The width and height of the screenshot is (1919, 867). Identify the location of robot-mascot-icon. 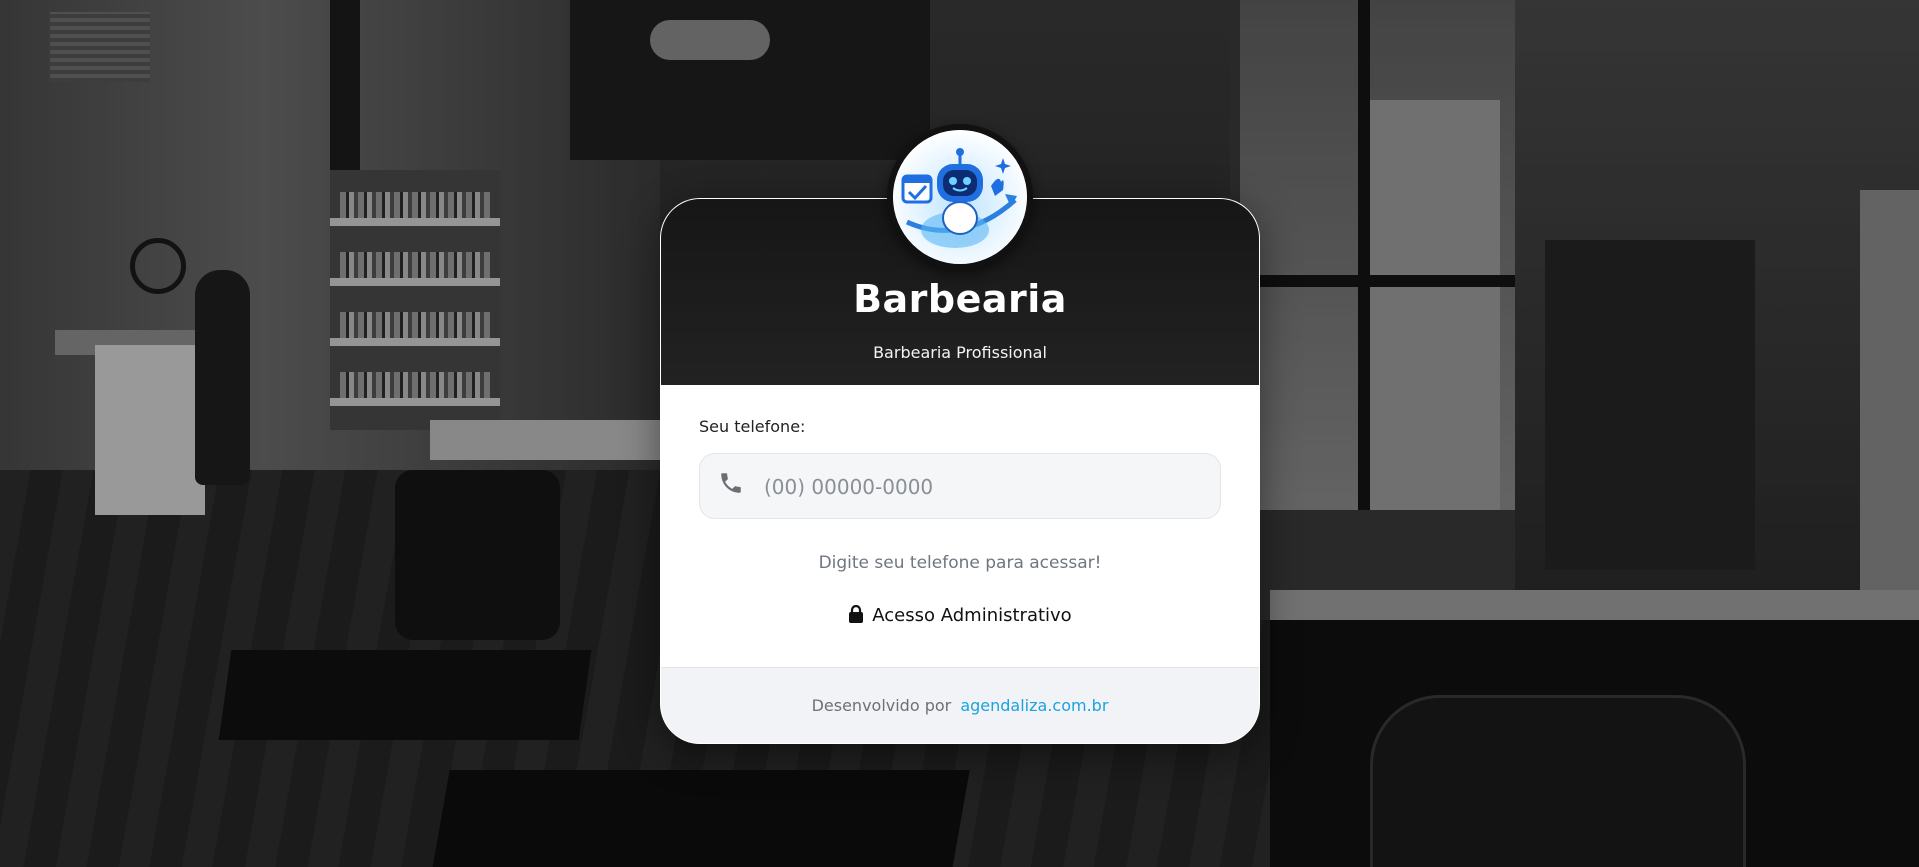
(960, 197).